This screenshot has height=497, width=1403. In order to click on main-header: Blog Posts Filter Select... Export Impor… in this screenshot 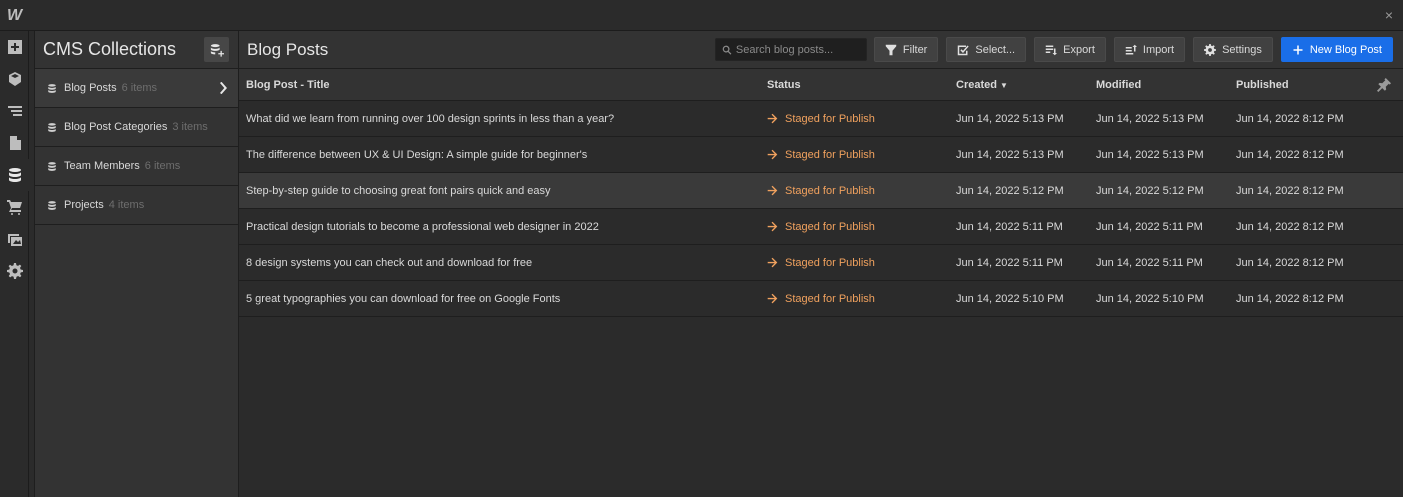, I will do `click(821, 50)`.